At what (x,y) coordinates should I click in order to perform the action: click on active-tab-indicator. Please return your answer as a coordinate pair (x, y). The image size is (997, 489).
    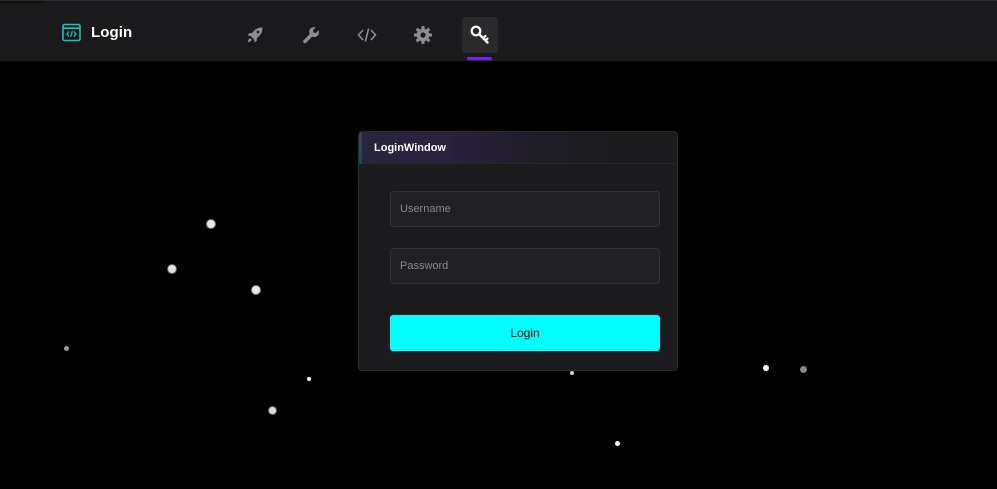
    Looking at the image, I should click on (479, 58).